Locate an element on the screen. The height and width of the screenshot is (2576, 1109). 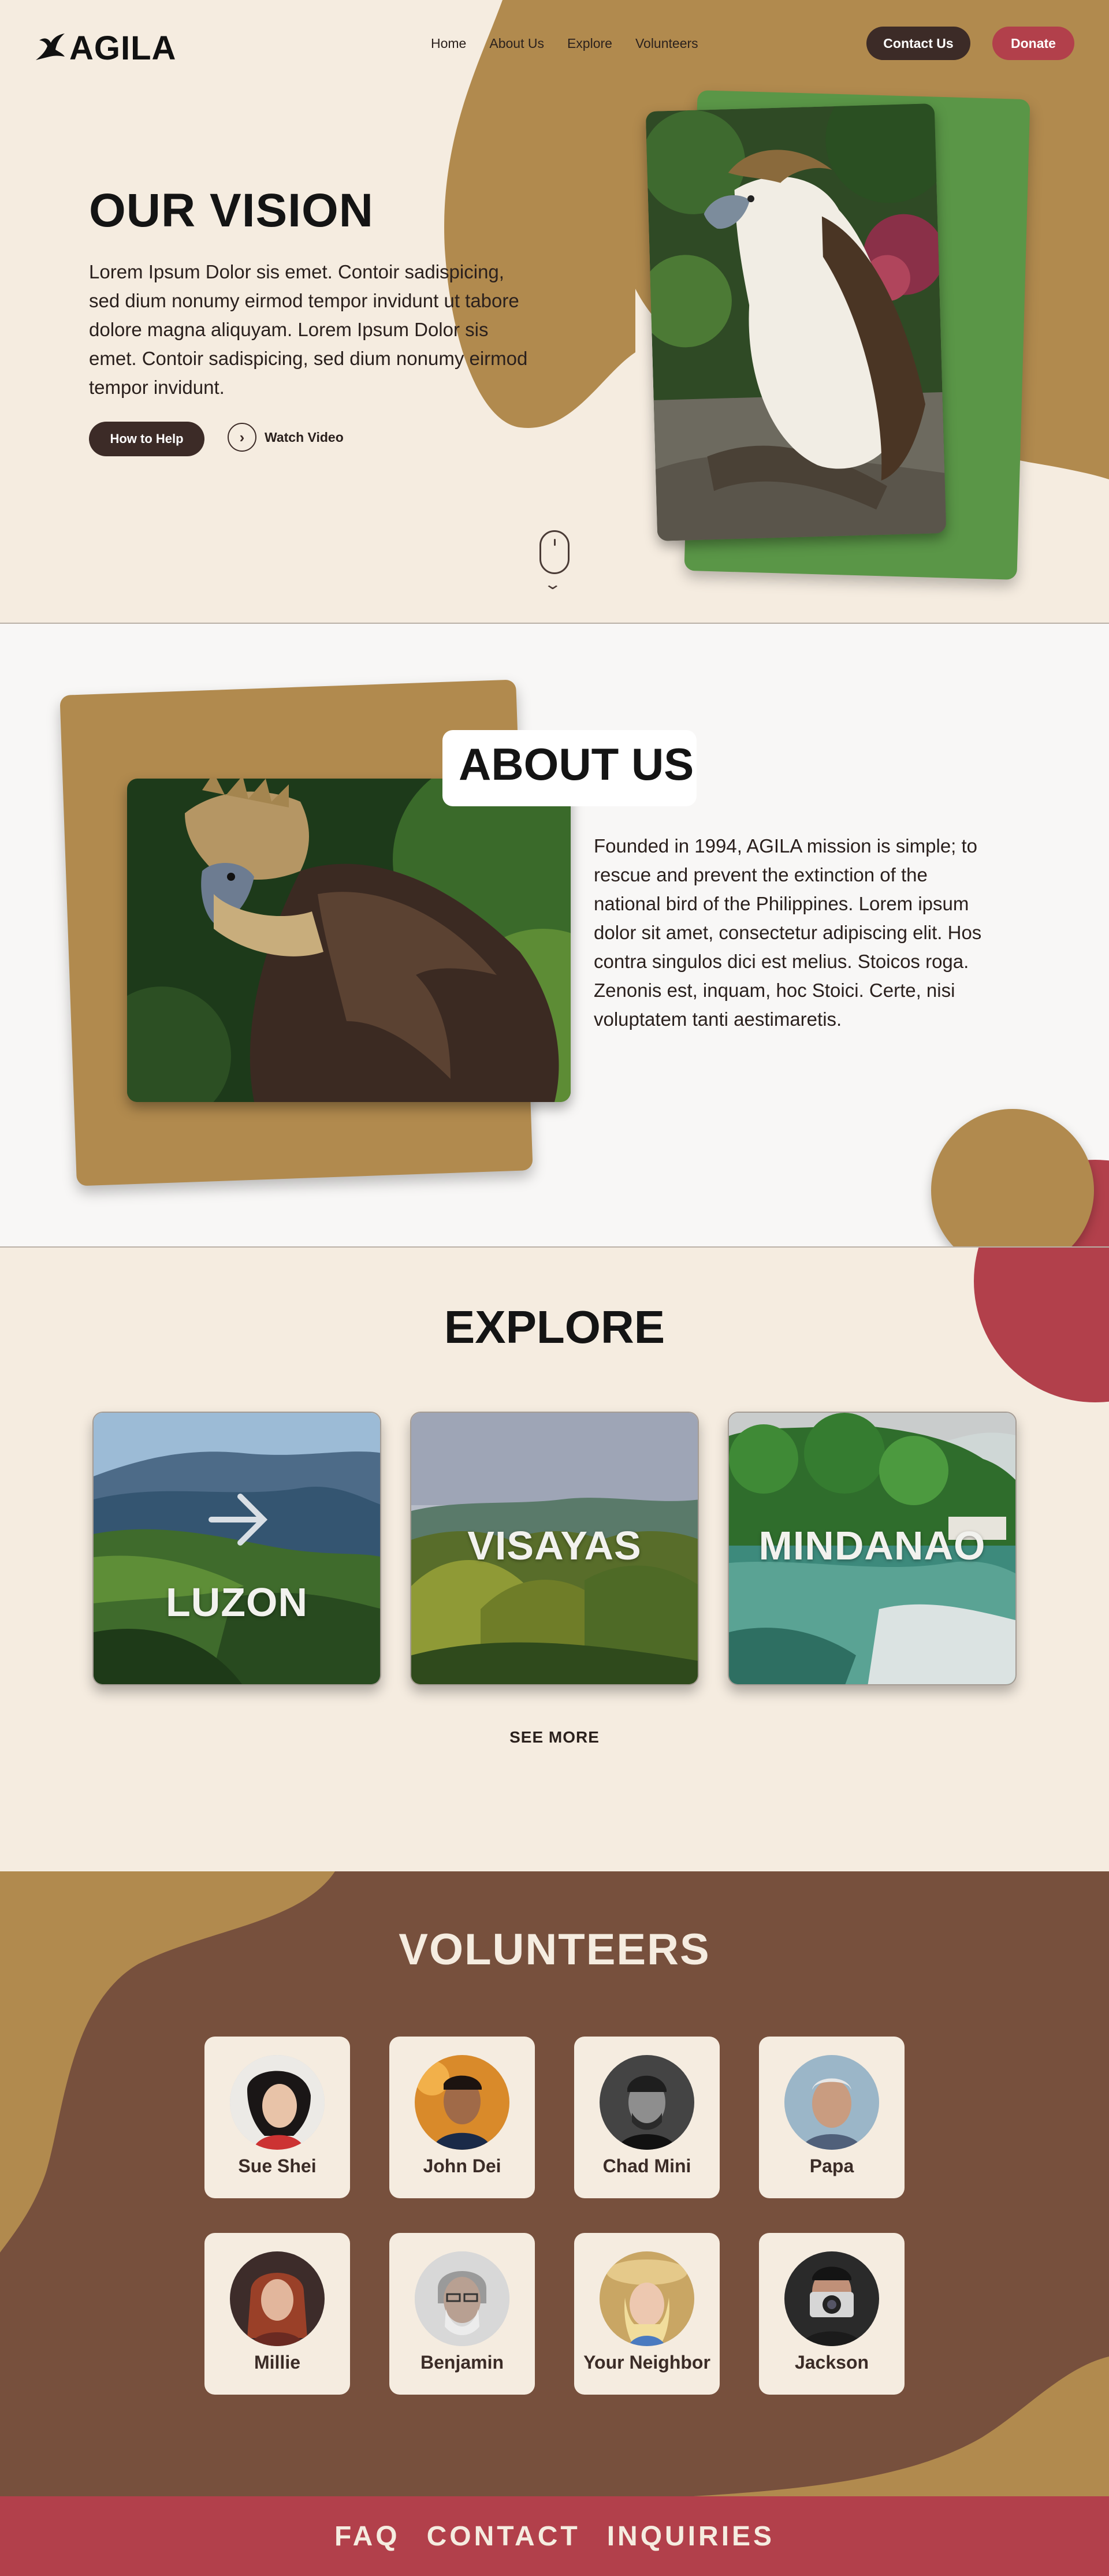
volunteer-card: Millie is located at coordinates (277, 2314).